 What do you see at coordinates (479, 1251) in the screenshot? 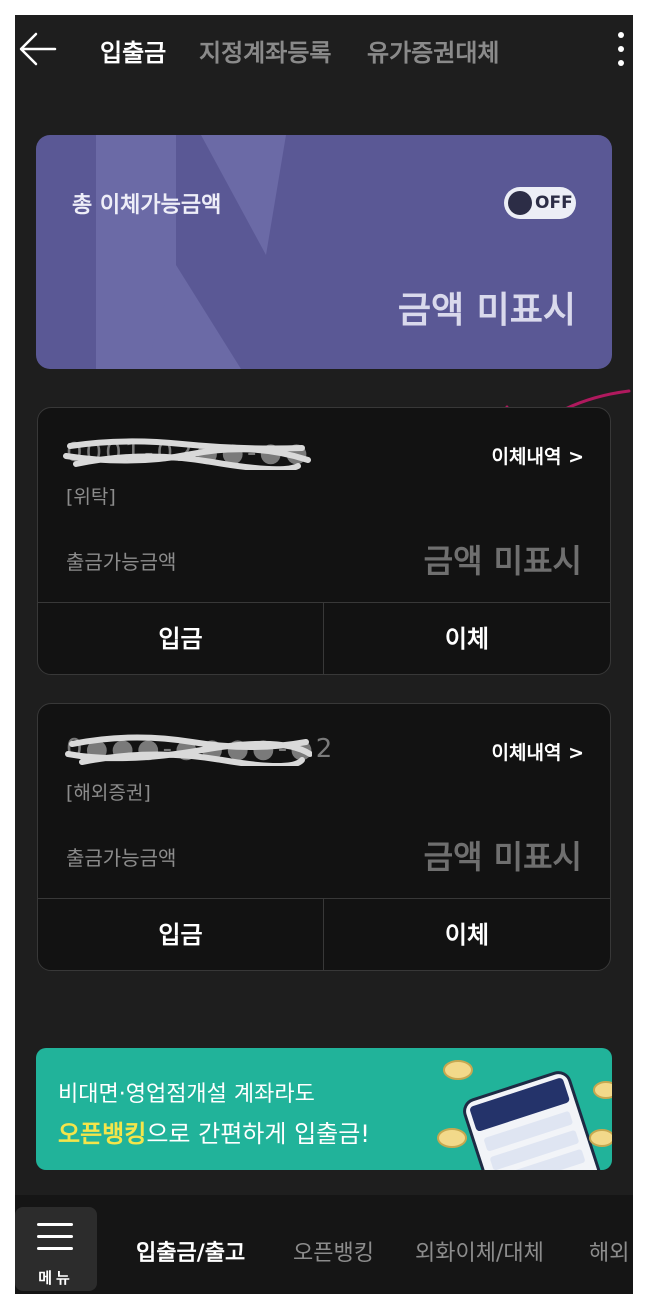
I see `nav-tab-fx-transfer: 외화이체/대체` at bounding box center [479, 1251].